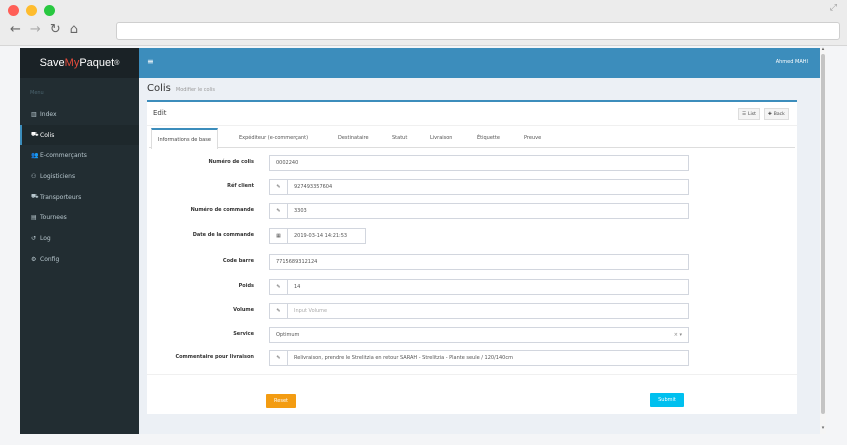 The image size is (847, 445). What do you see at coordinates (353, 138) in the screenshot?
I see `tab-destinataire: Destinataire` at bounding box center [353, 138].